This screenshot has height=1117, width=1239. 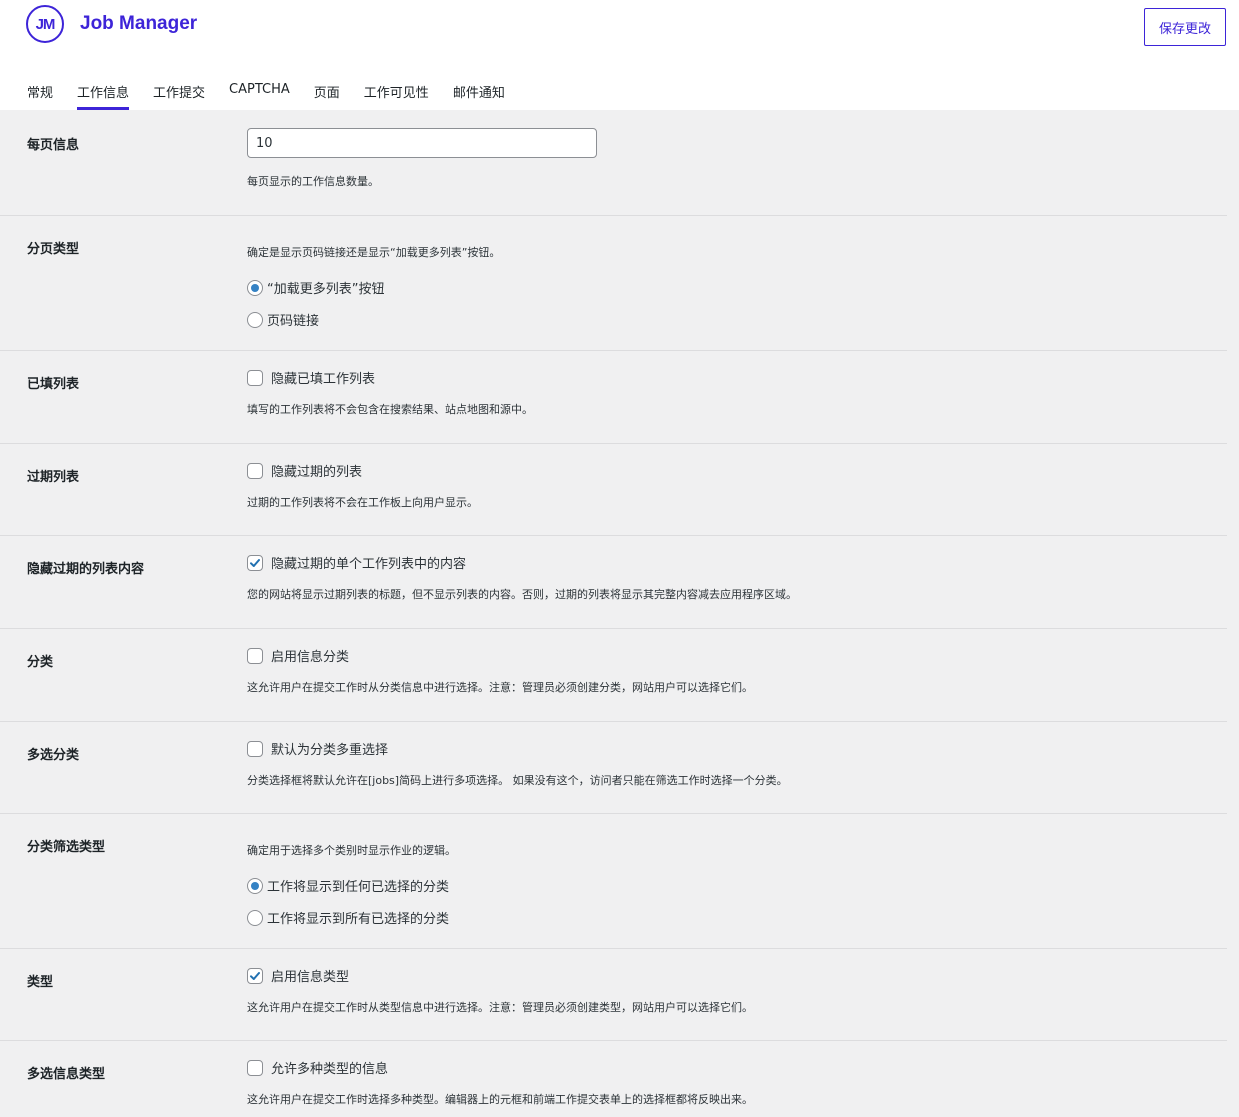 I want to click on checkbox-label: 默认为分类多重选择, so click(x=330, y=750).